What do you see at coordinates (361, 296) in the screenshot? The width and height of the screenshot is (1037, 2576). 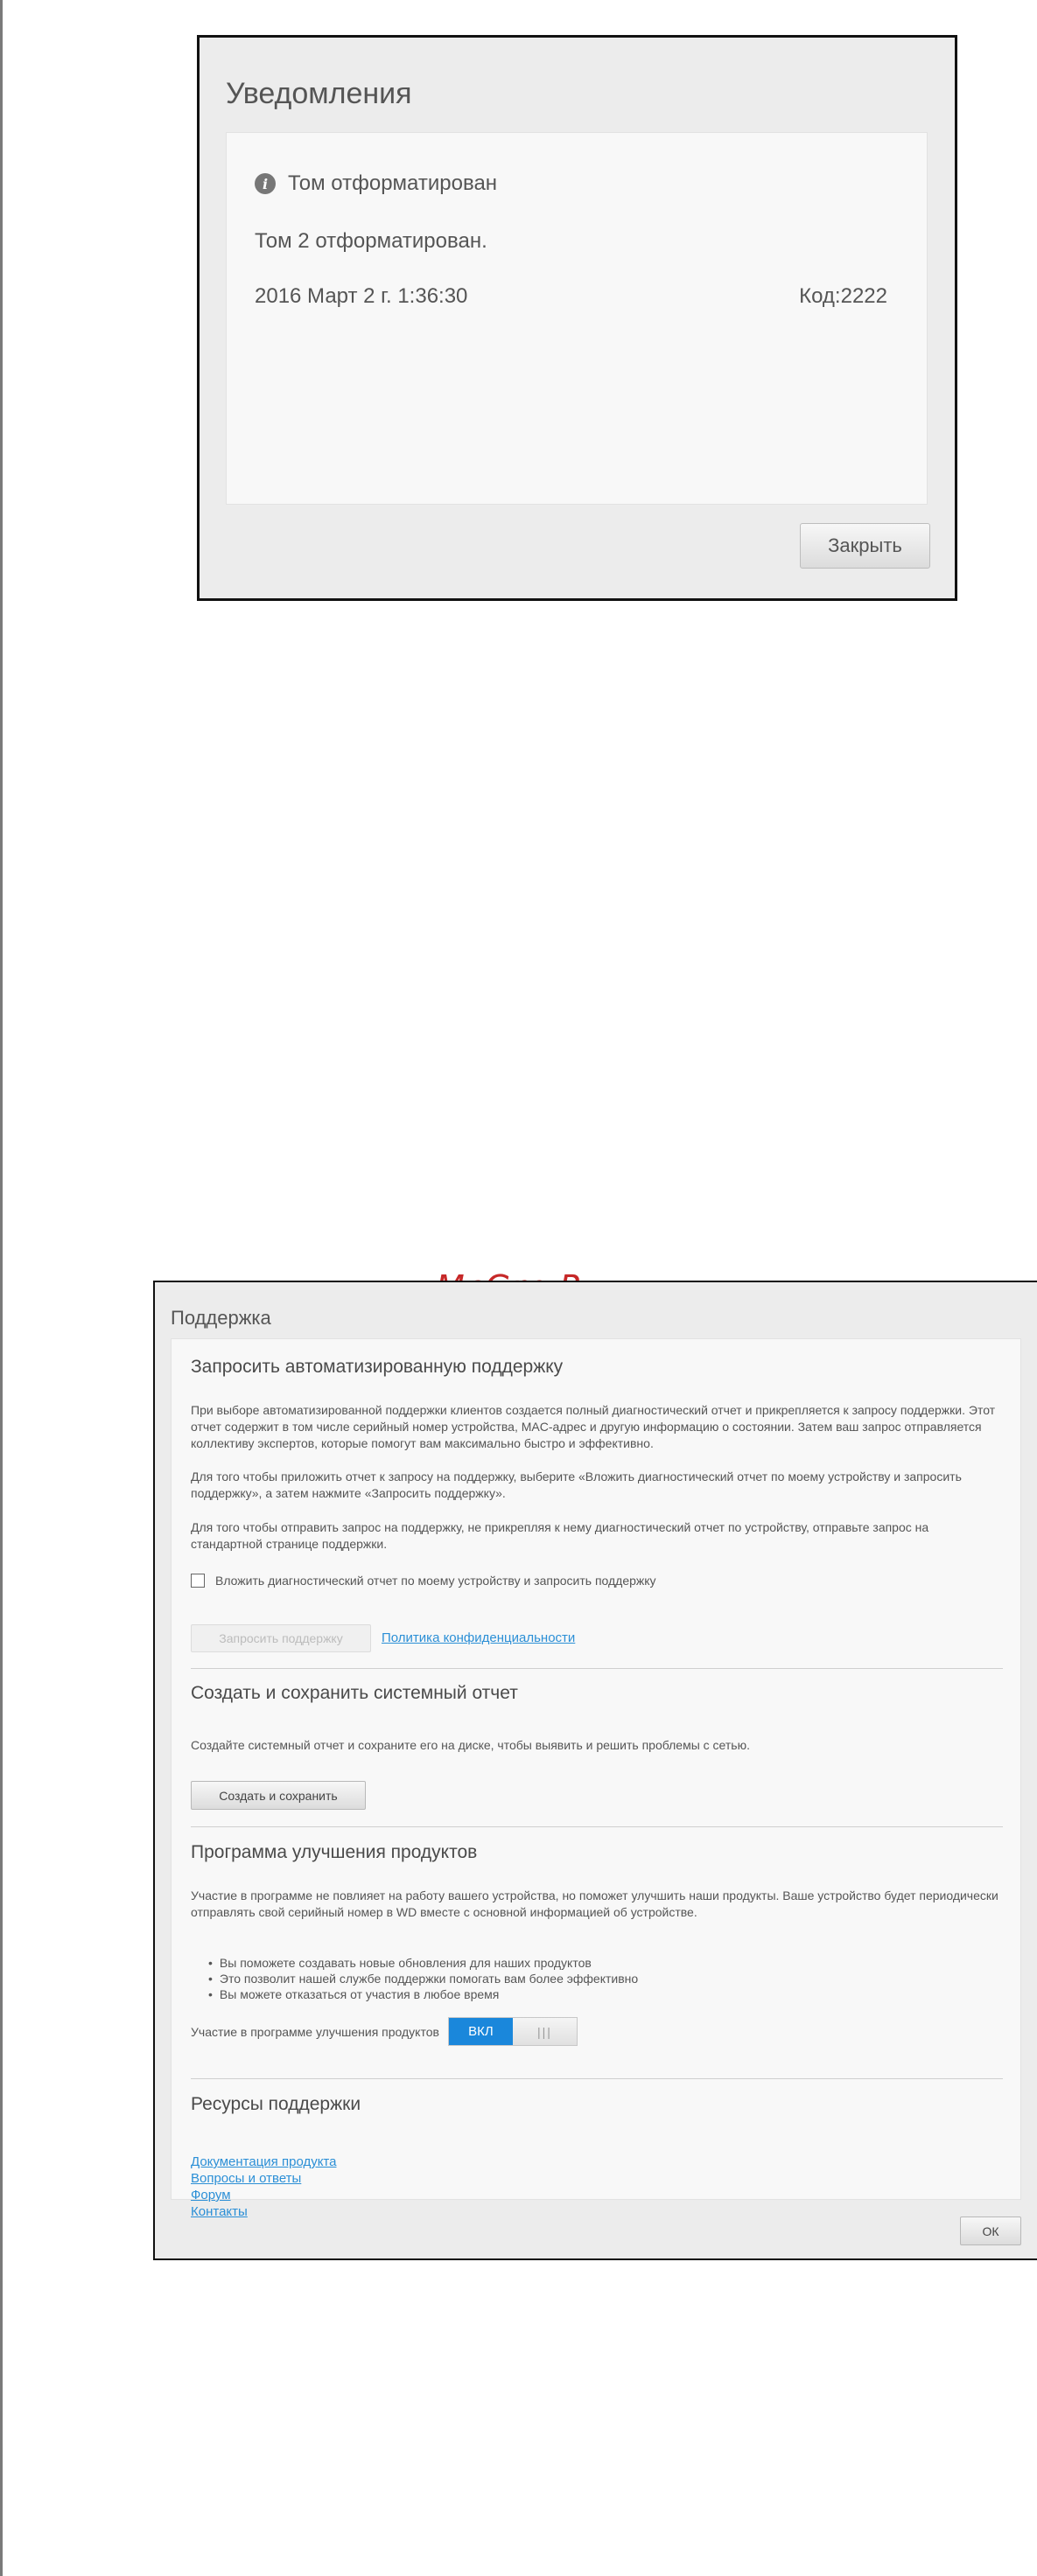 I see `notification-date: 2016 Март 2 г. 1:36:30` at bounding box center [361, 296].